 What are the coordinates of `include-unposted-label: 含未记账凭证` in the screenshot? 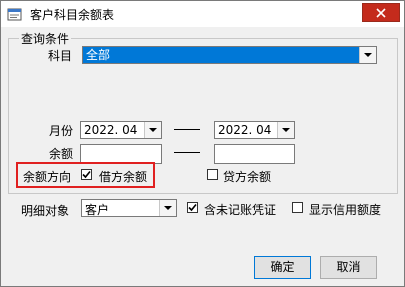 It's located at (240, 209).